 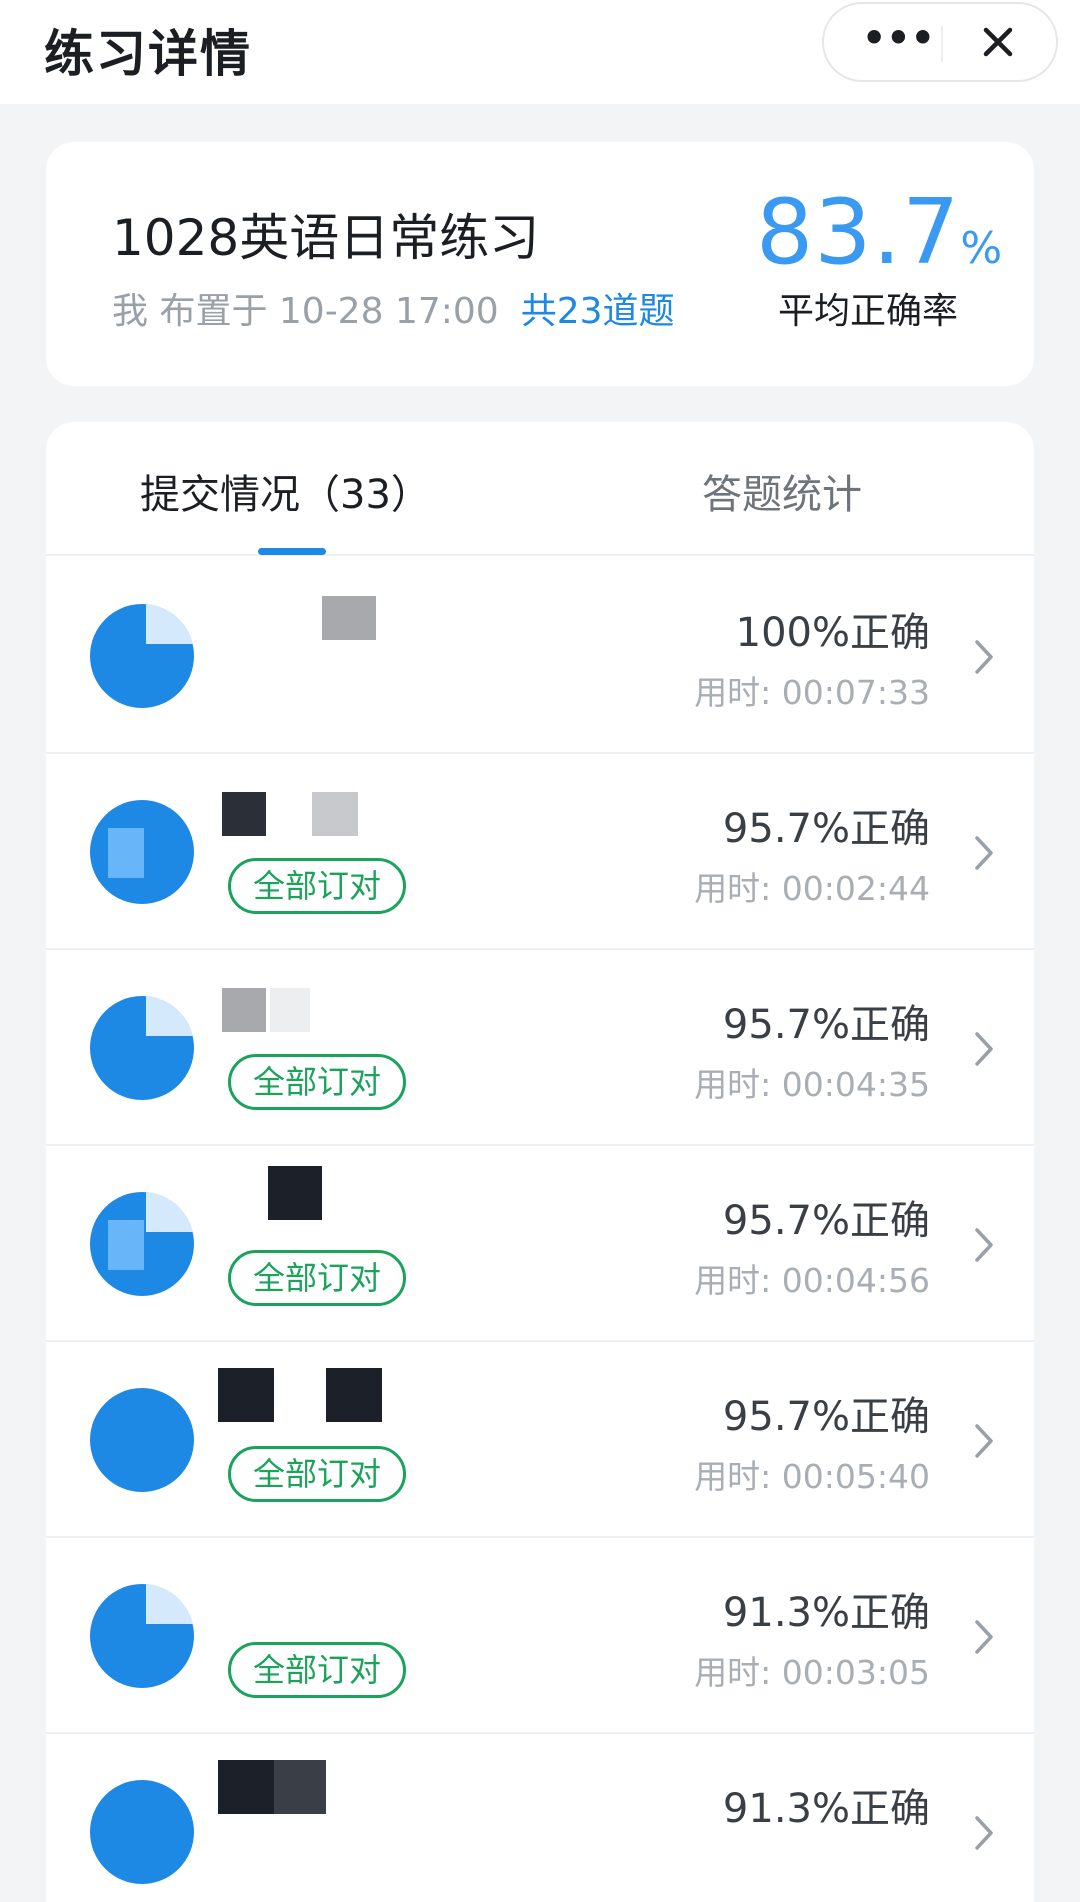 I want to click on average-rate-unit: %, so click(x=981, y=248).